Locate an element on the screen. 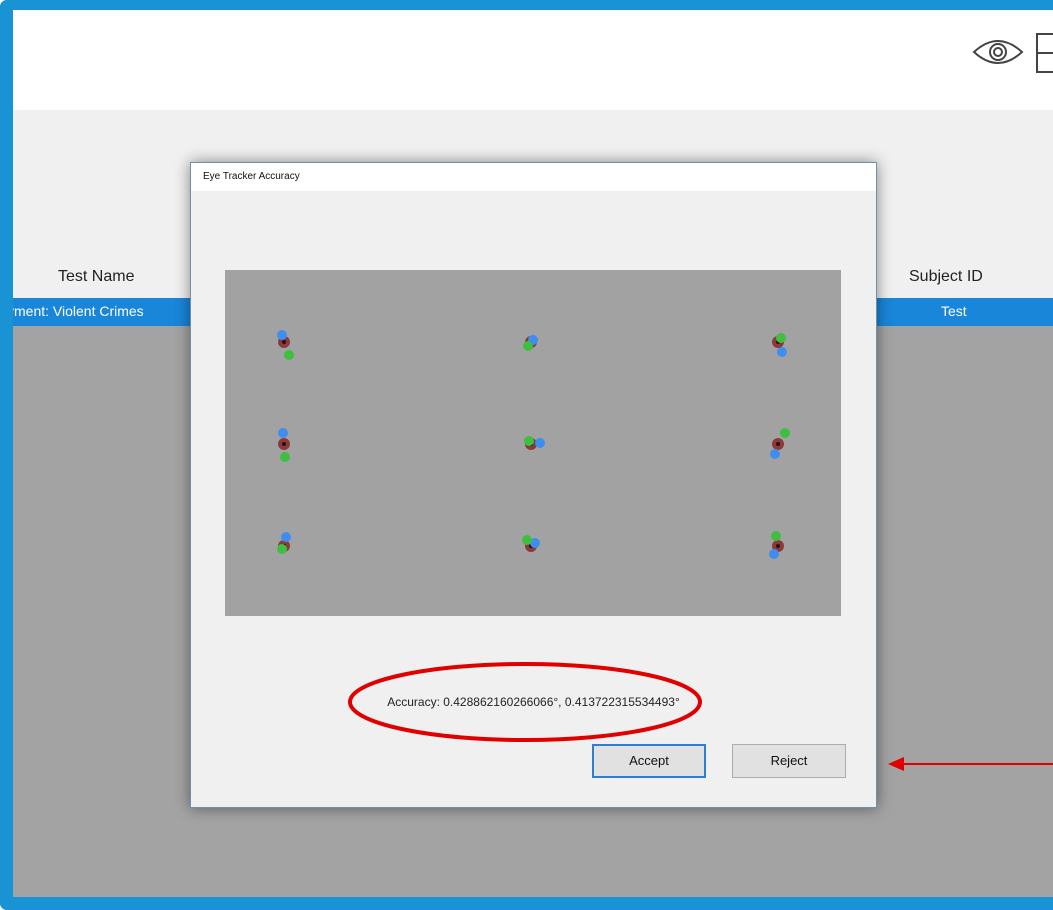 This screenshot has height=910, width=1053. column-header-subject-id: Subject ID is located at coordinates (946, 277).